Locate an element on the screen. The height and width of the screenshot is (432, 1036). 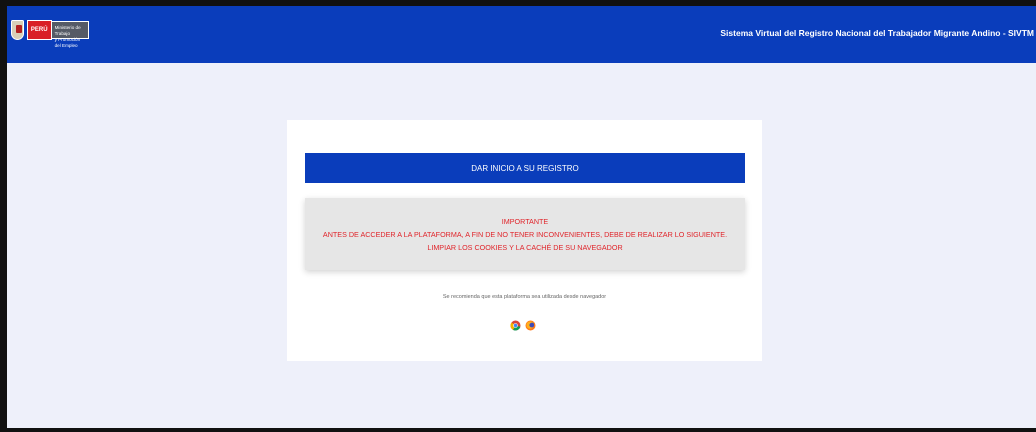
logo-country: PERÚ is located at coordinates (39, 30).